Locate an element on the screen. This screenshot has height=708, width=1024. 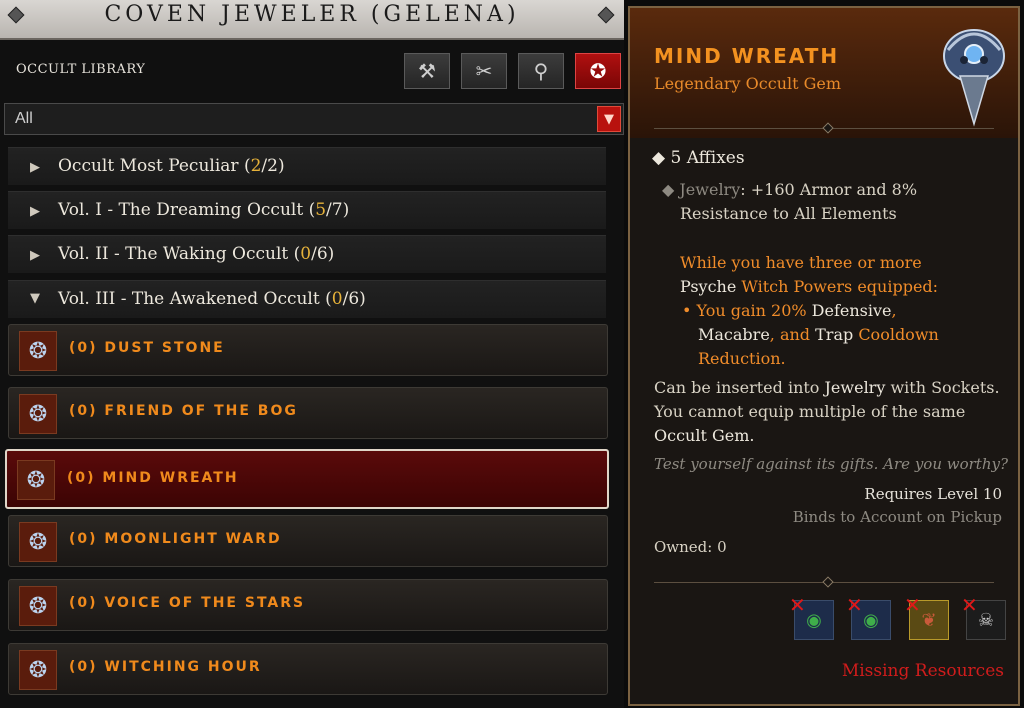
category-vol-1: ▶ Vol. I - The Dreaming Occult (5/7) is located at coordinates (307, 210).